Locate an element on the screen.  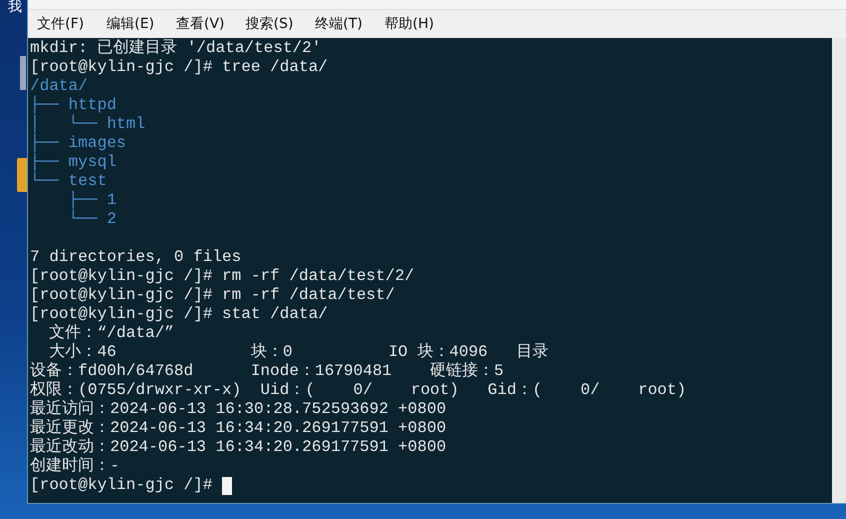
terminal-prompt: [root@kylin-gjc /]# is located at coordinates (122, 485).